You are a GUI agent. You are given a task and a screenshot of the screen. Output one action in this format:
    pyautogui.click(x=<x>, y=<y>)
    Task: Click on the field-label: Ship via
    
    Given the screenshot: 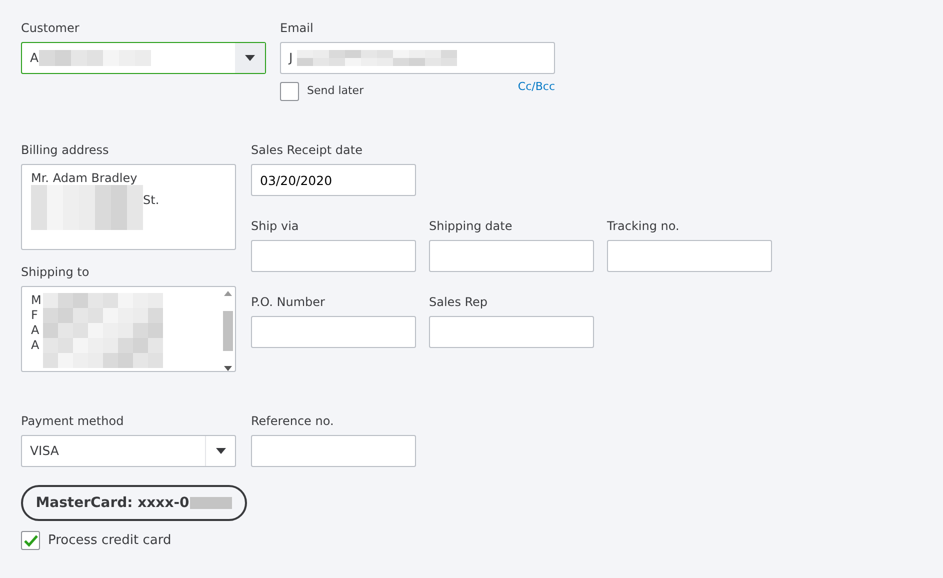 What is the action you would take?
    pyautogui.click(x=275, y=226)
    